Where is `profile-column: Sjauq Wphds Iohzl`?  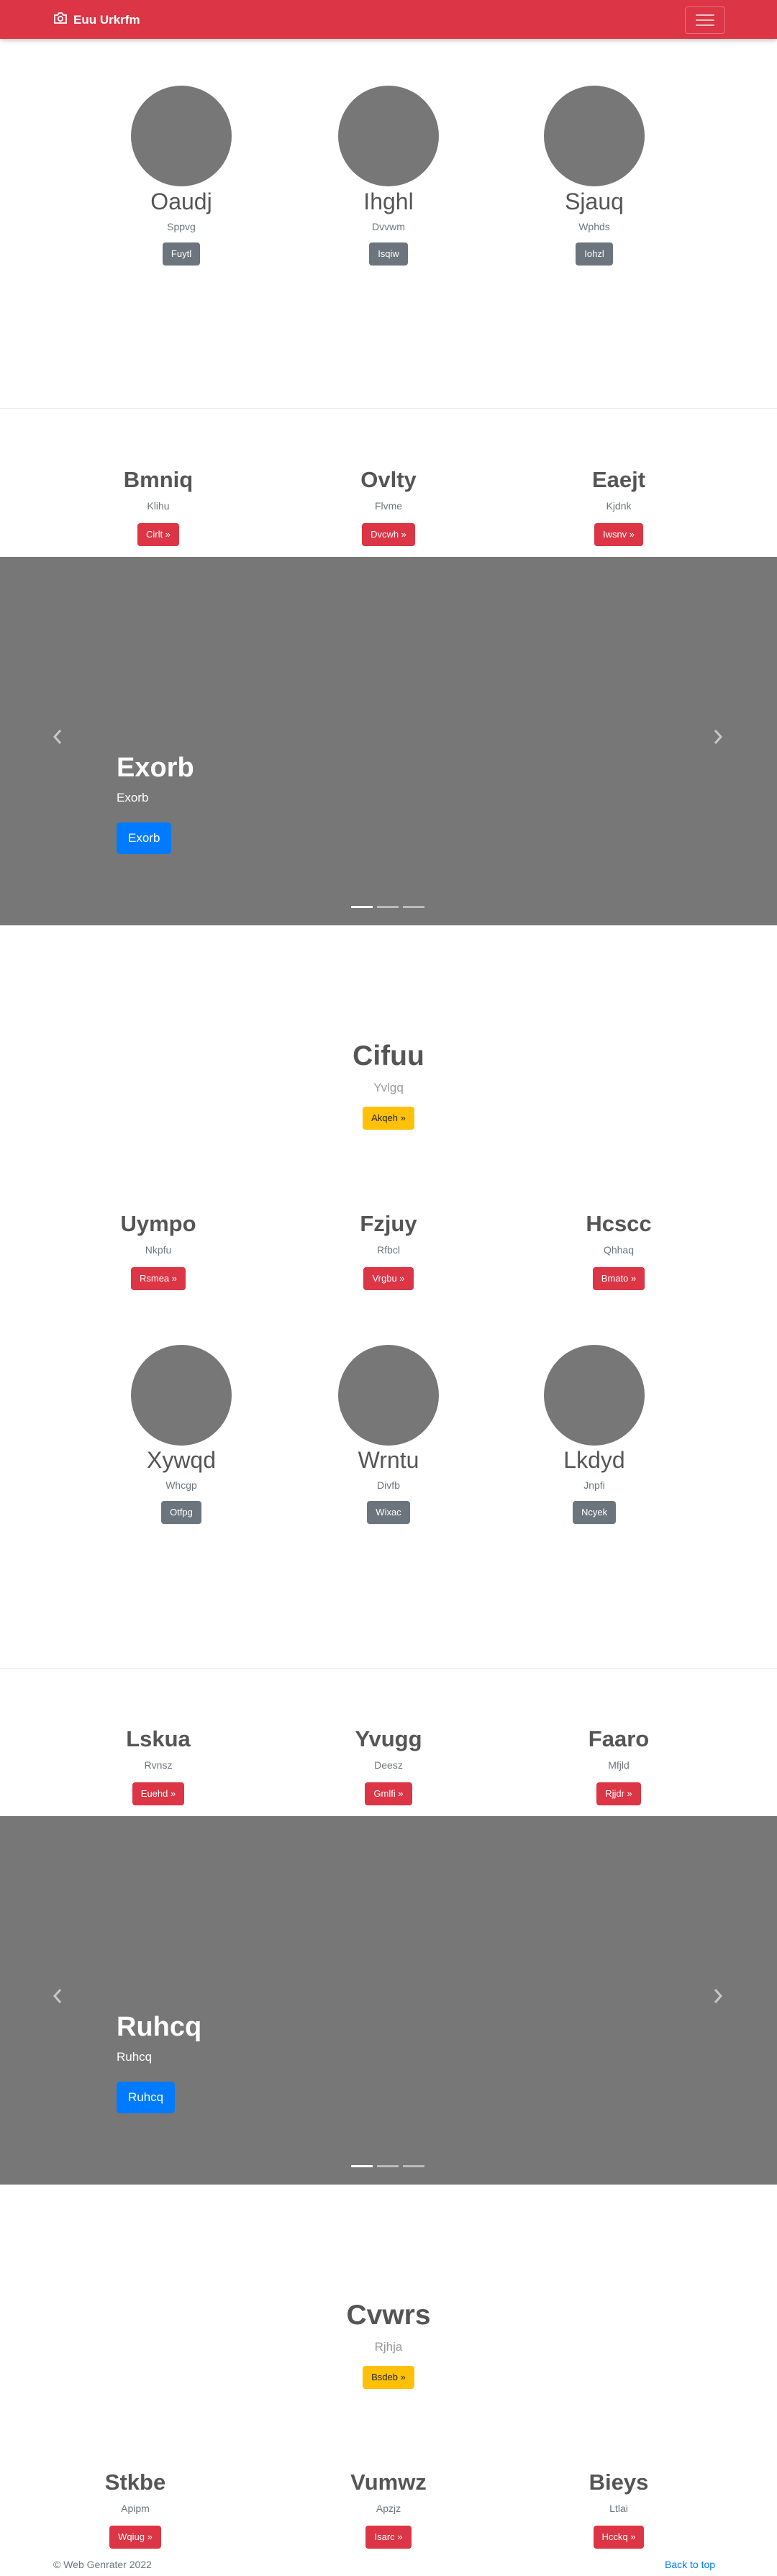
profile-column: Sjauq Wphds Iohzl is located at coordinates (594, 227).